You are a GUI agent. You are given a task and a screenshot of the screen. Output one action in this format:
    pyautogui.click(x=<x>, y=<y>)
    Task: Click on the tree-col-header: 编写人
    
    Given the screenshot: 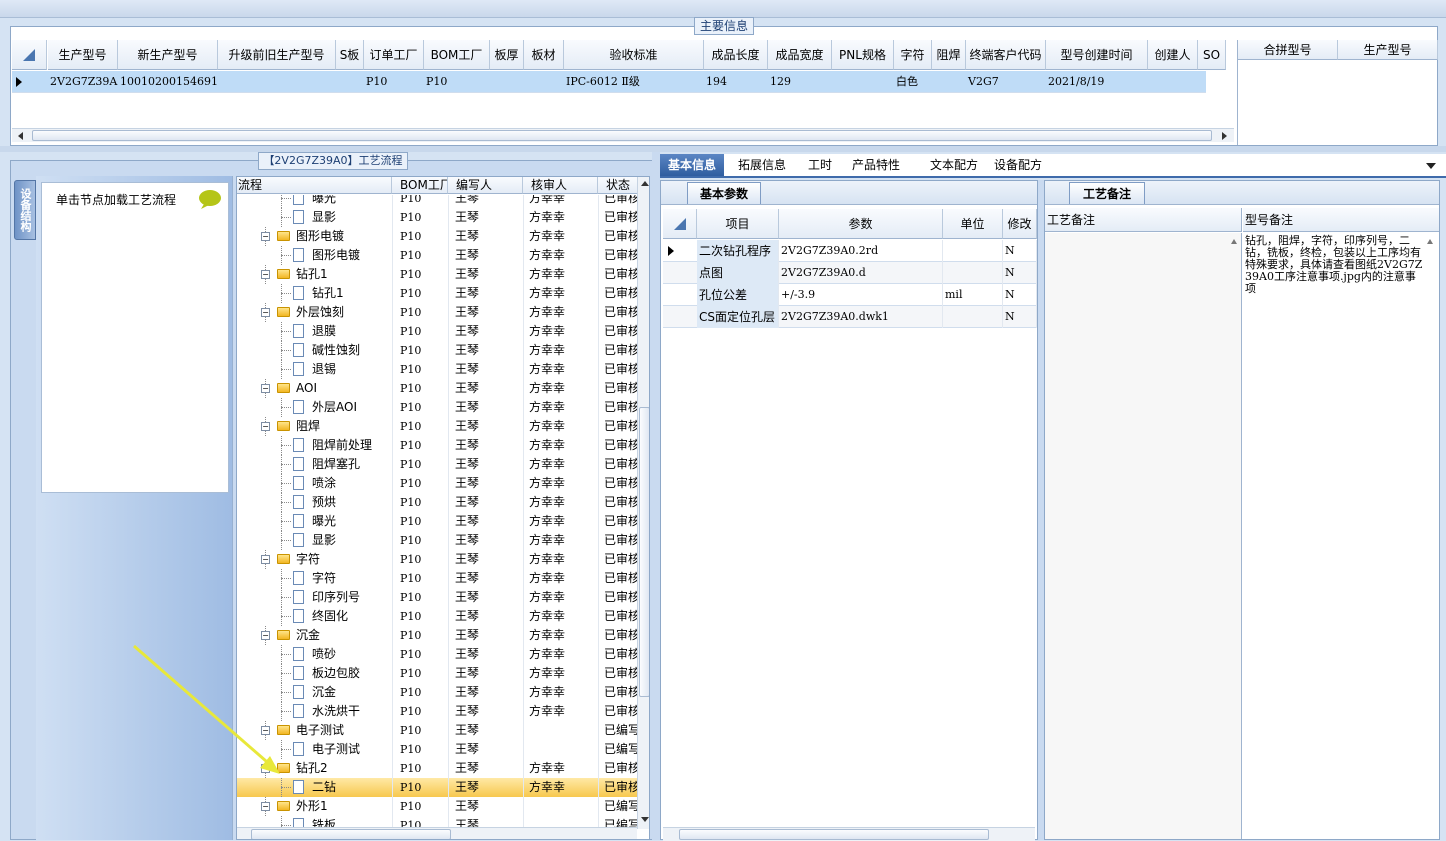 What is the action you would take?
    pyautogui.click(x=485, y=185)
    